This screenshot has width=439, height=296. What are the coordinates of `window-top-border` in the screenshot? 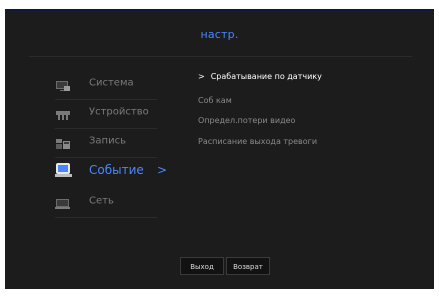 It's located at (219, 10).